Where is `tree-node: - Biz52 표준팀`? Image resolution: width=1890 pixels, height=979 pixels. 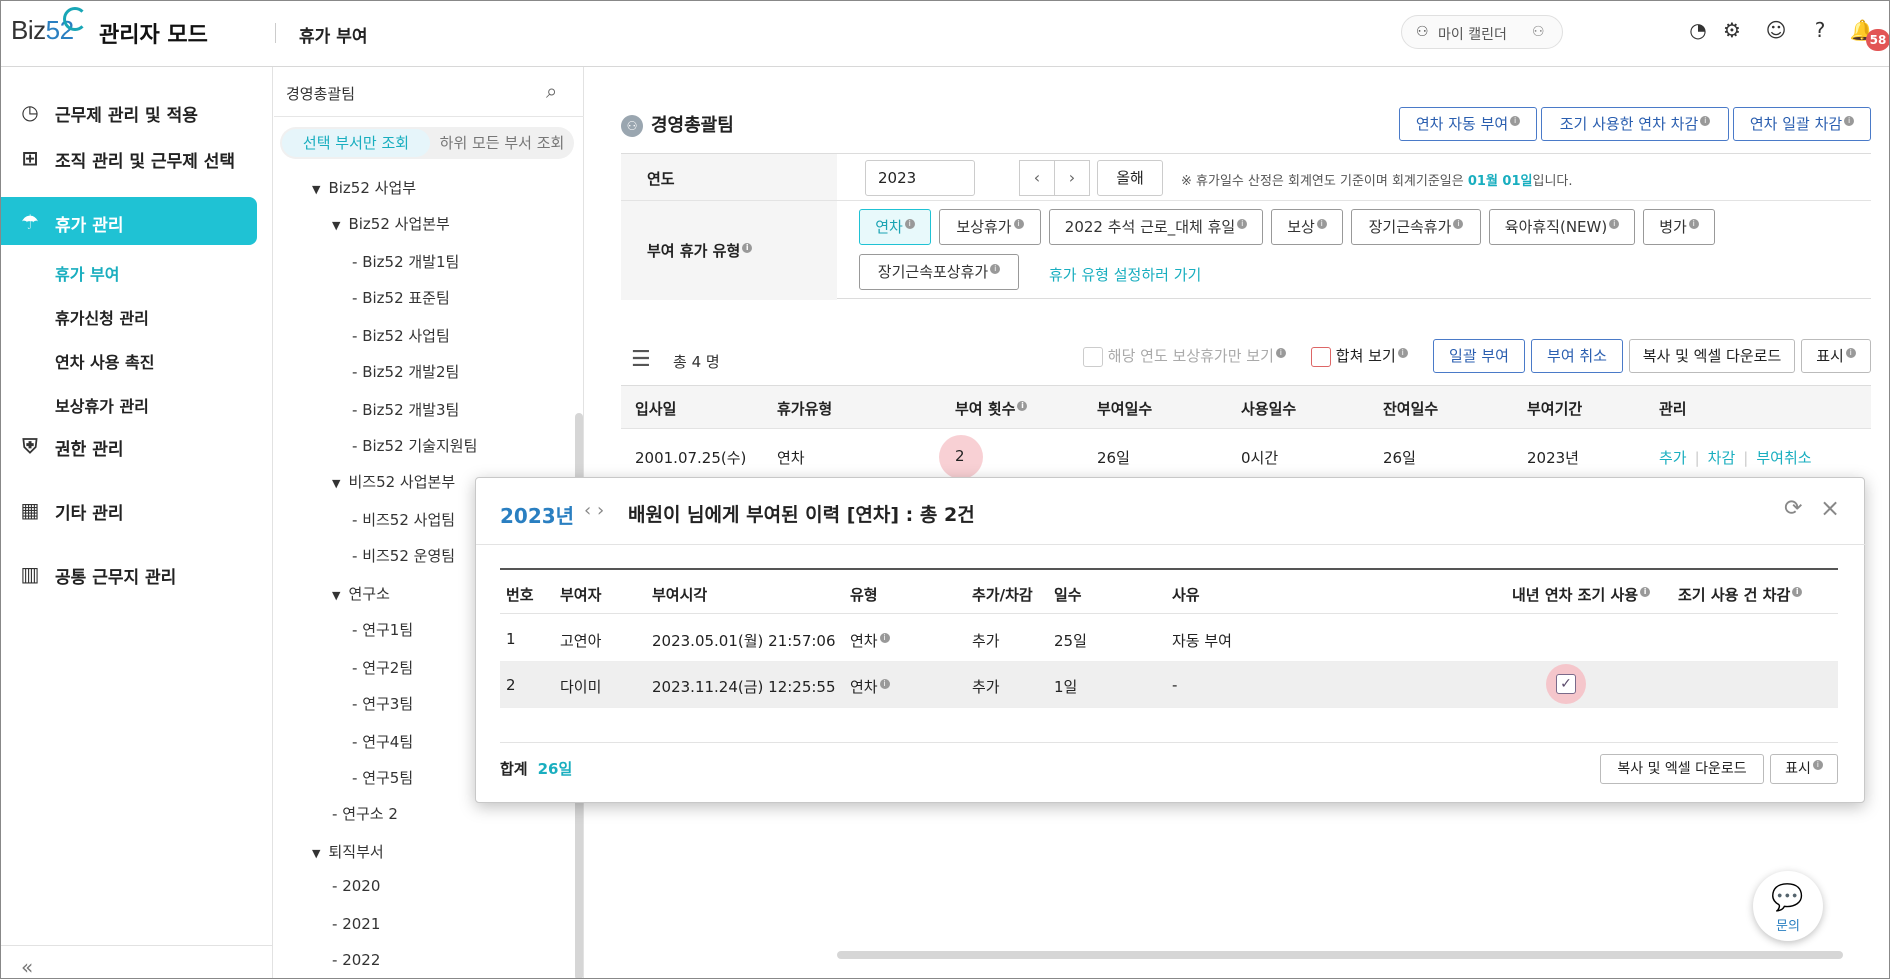 tree-node: - Biz52 표준팀 is located at coordinates (401, 297).